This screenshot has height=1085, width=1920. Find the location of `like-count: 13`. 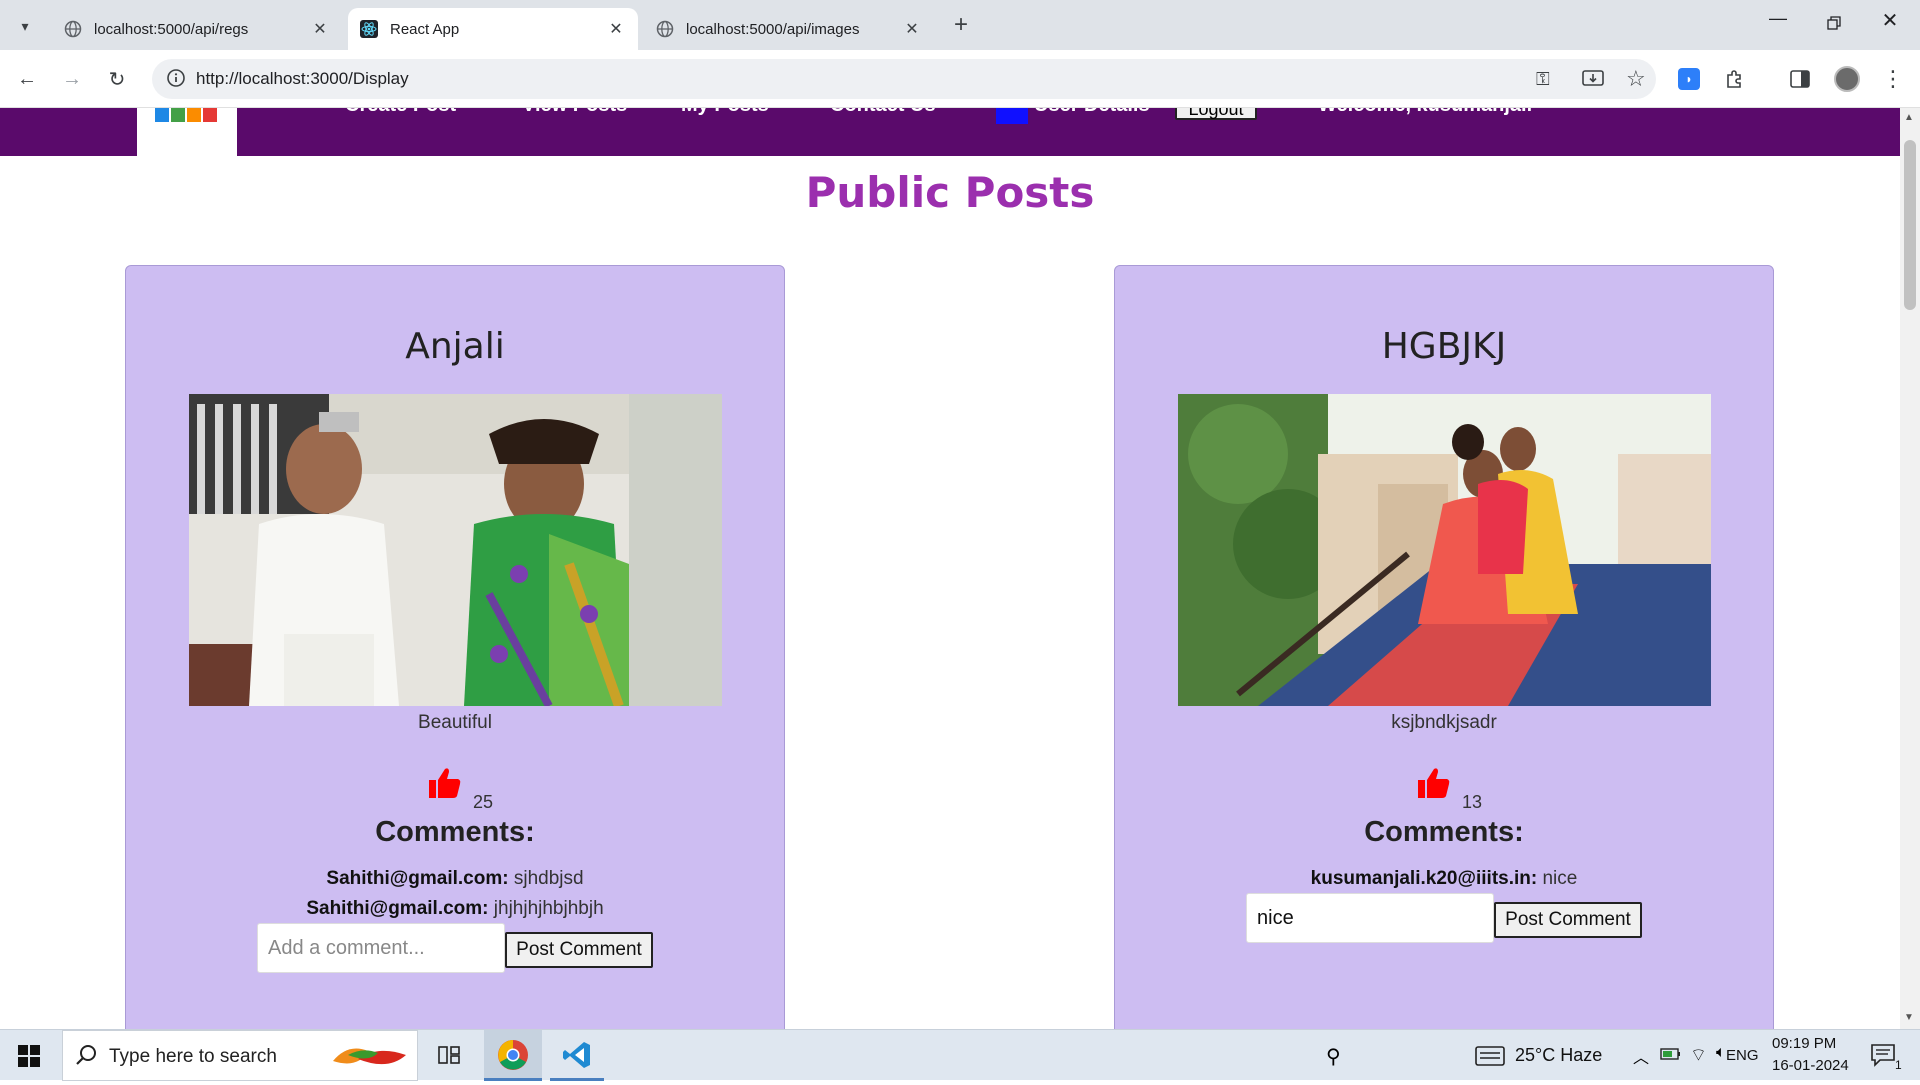

like-count: 13 is located at coordinates (1472, 802).